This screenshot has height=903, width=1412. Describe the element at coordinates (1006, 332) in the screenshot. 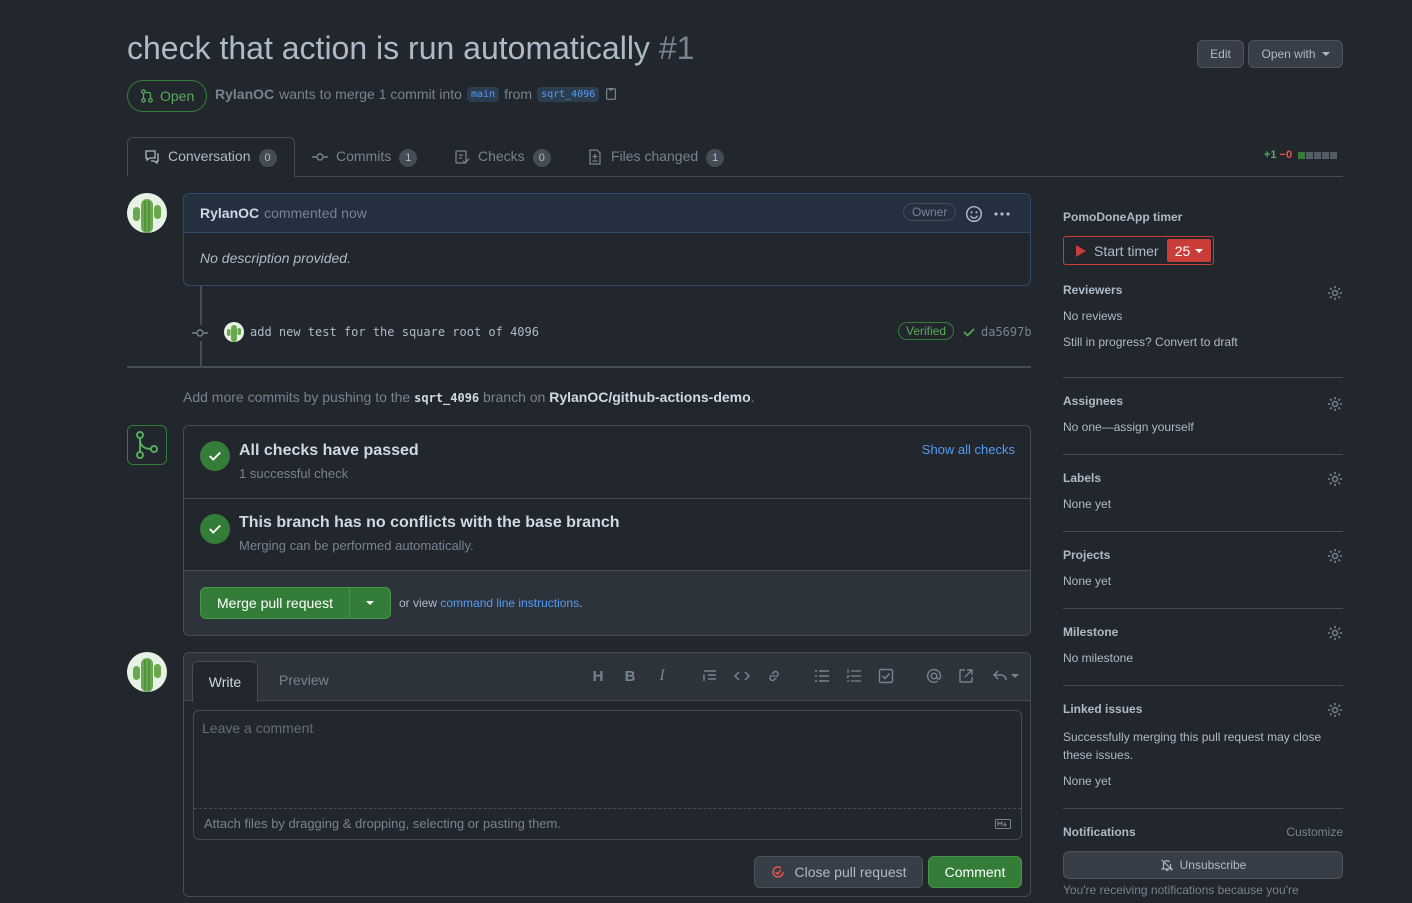

I see `commit-sha: da5697b` at that location.